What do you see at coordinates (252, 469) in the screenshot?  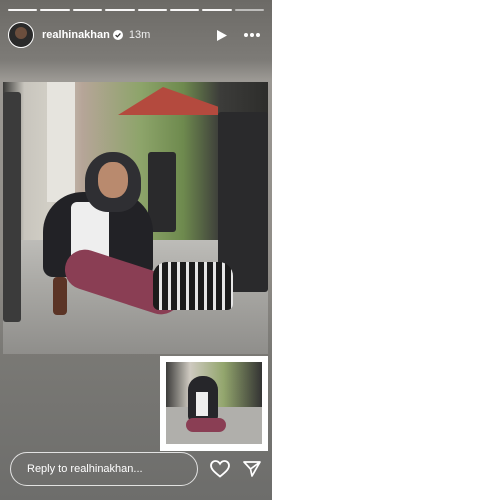 I see `send-icon` at bounding box center [252, 469].